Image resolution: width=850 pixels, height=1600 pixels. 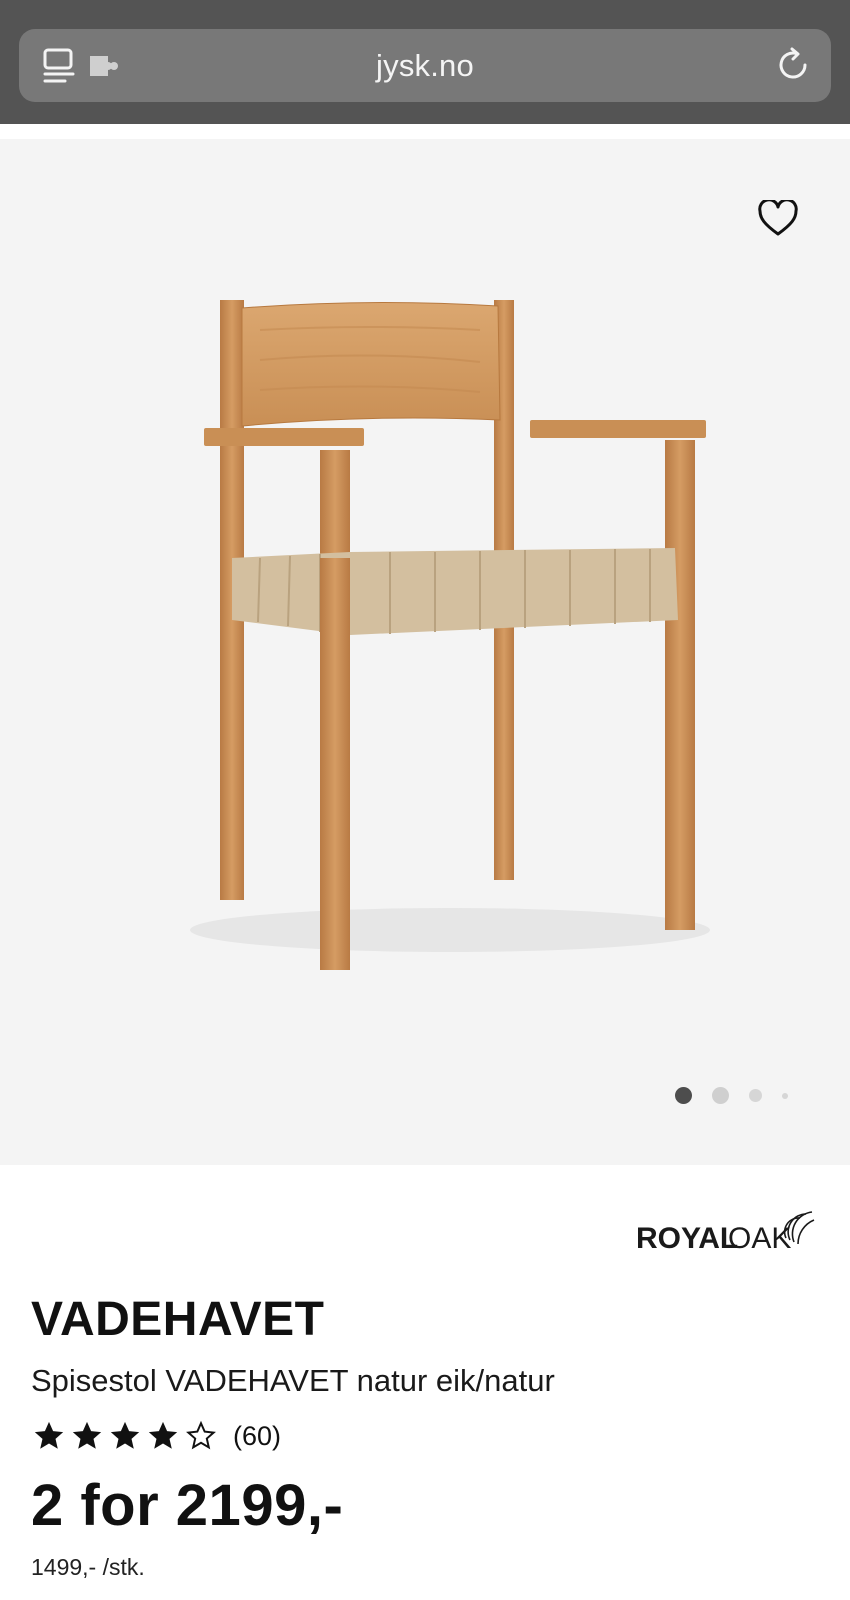 I want to click on product-title: VADEHAVET, so click(x=178, y=1319).